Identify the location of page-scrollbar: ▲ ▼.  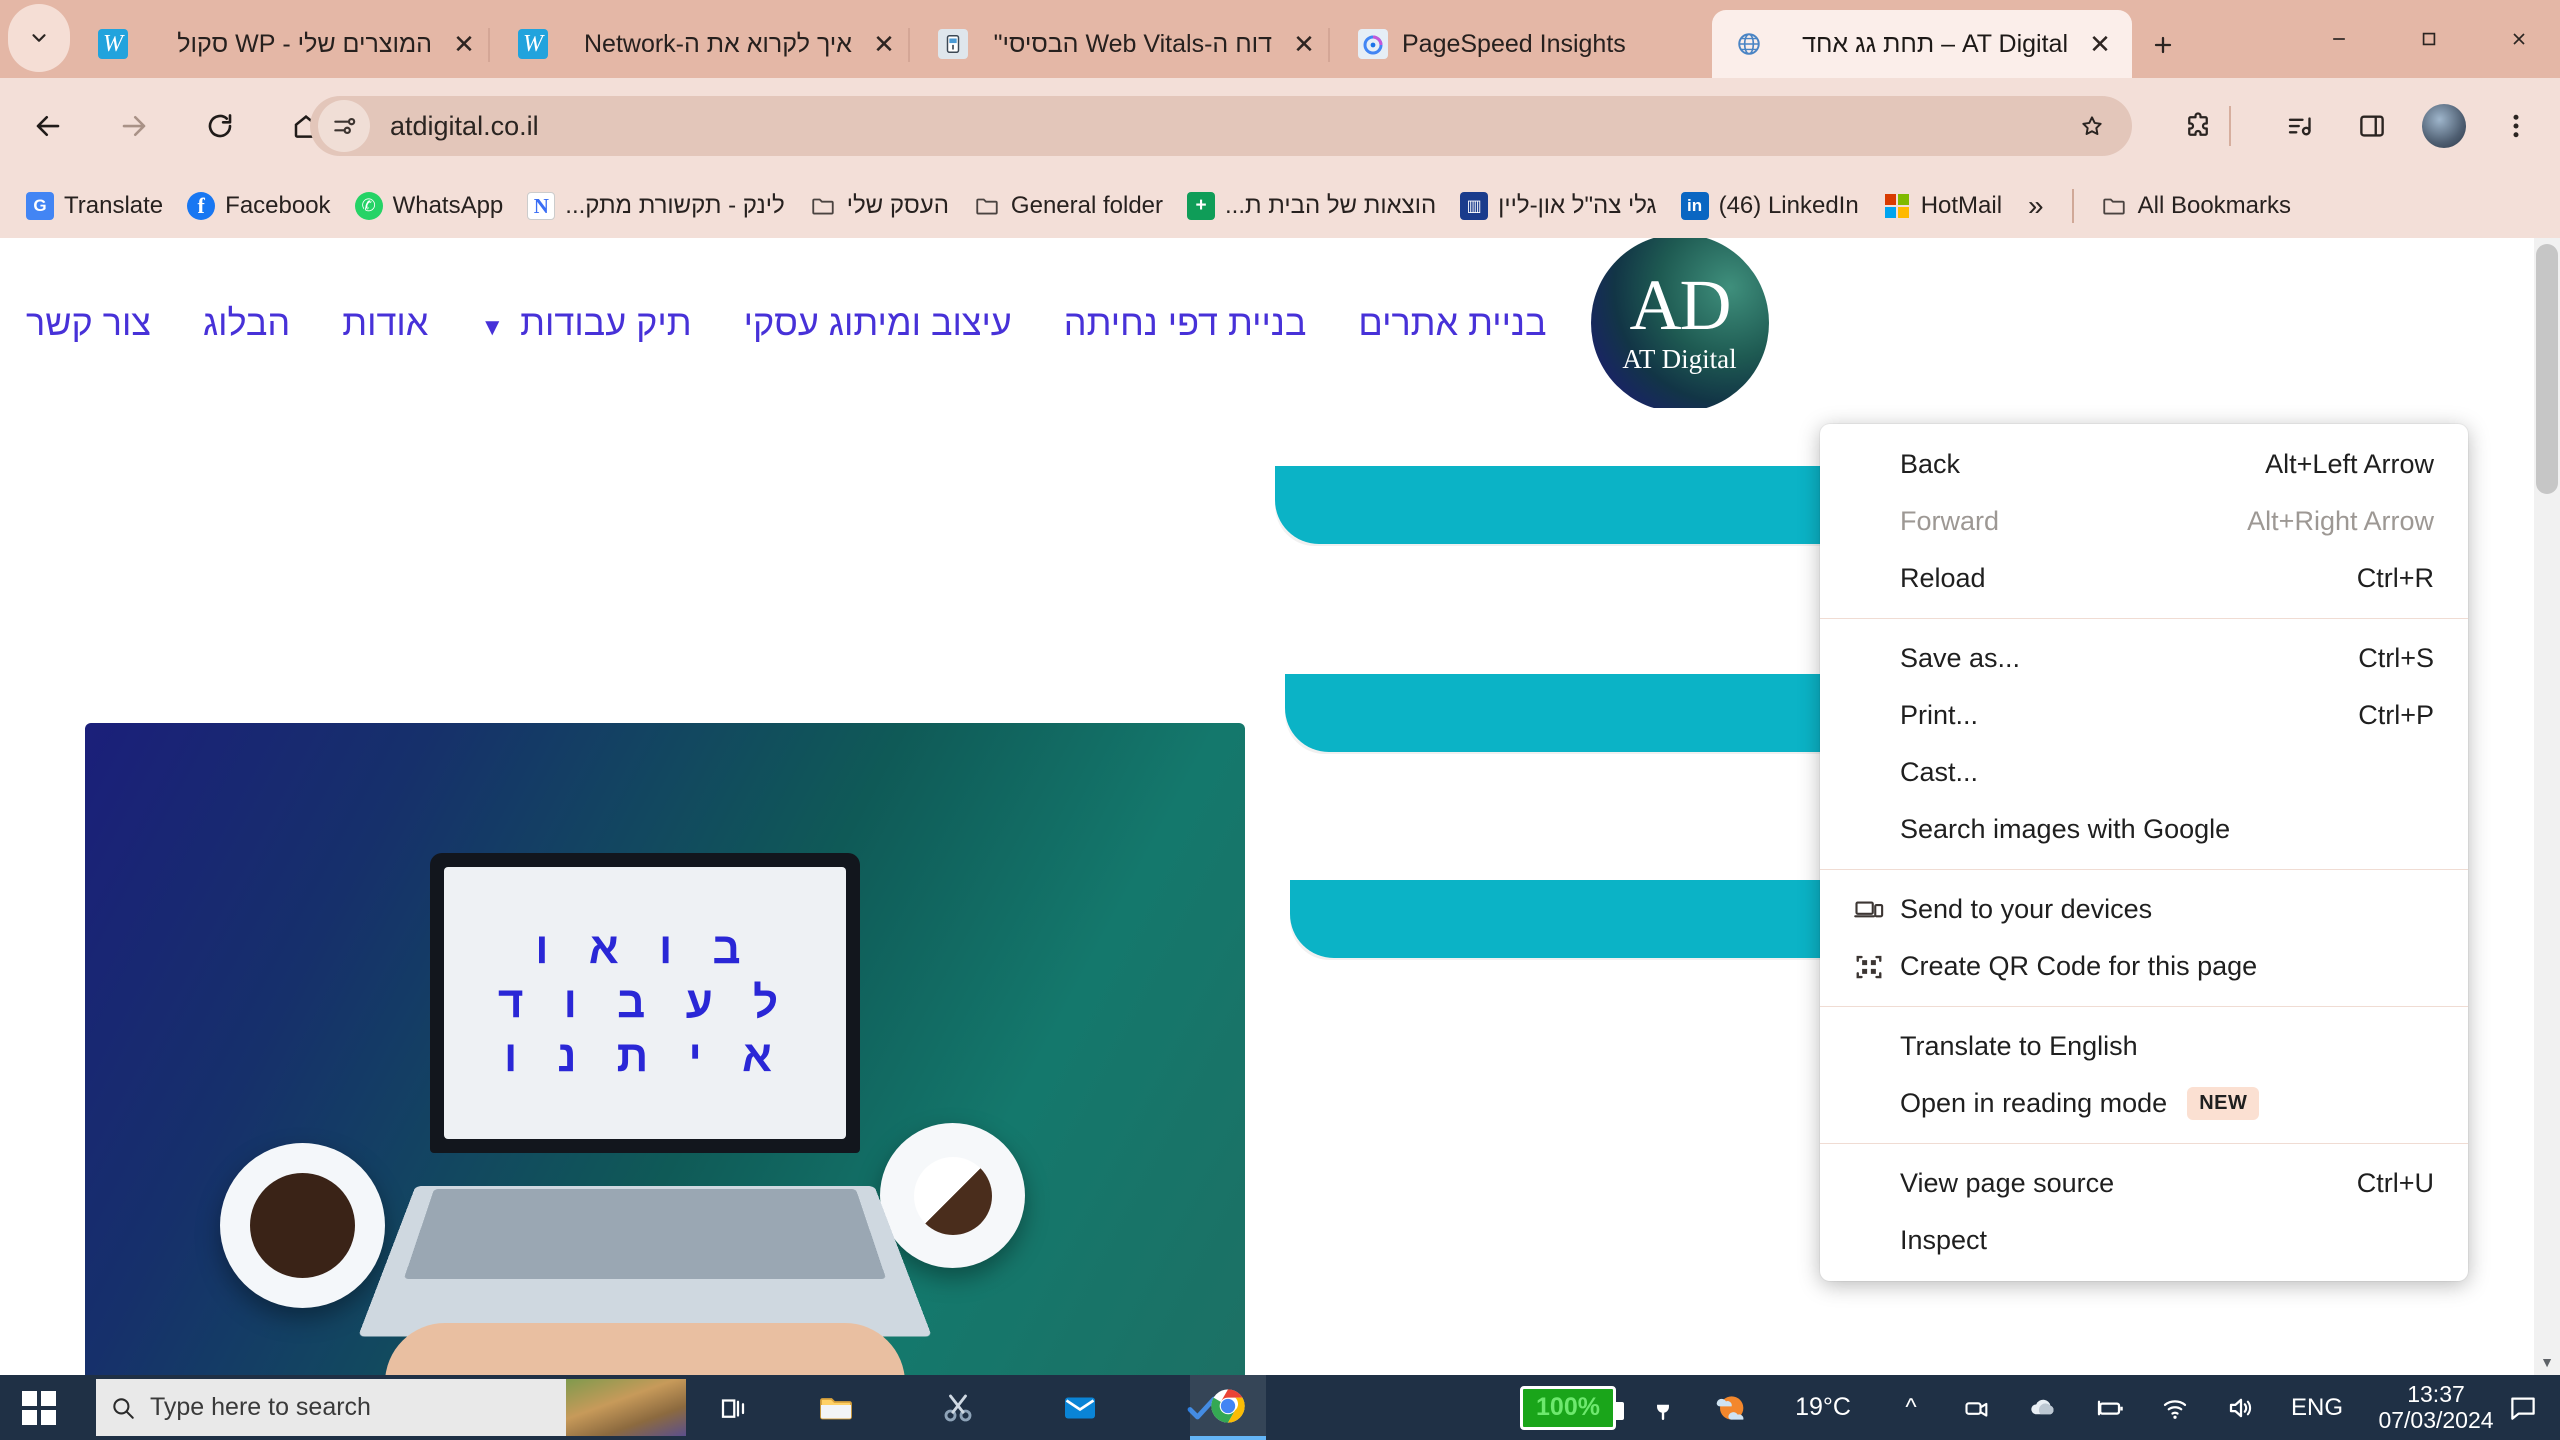
(2547, 806).